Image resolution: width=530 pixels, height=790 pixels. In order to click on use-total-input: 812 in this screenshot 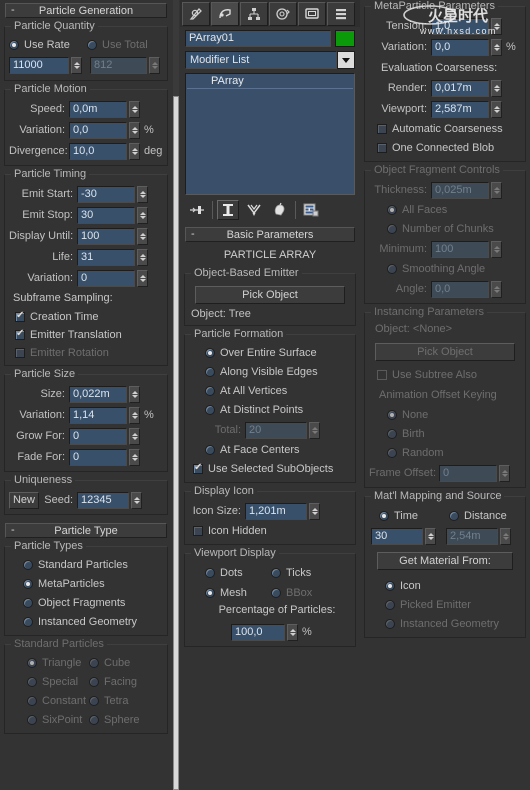, I will do `click(118, 65)`.